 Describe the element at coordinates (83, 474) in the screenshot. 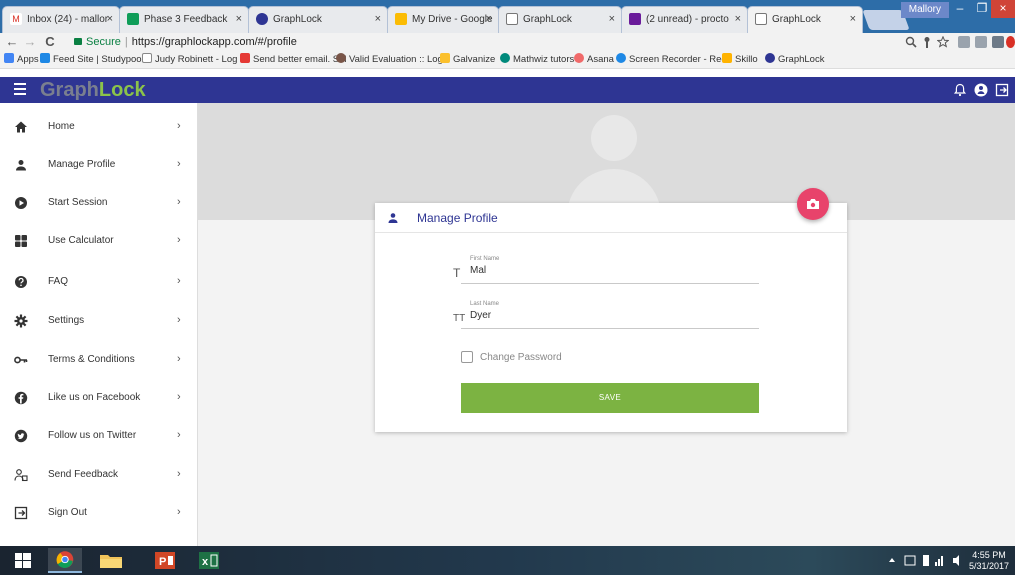

I see `sidebar-item-label: Send Feedback` at that location.